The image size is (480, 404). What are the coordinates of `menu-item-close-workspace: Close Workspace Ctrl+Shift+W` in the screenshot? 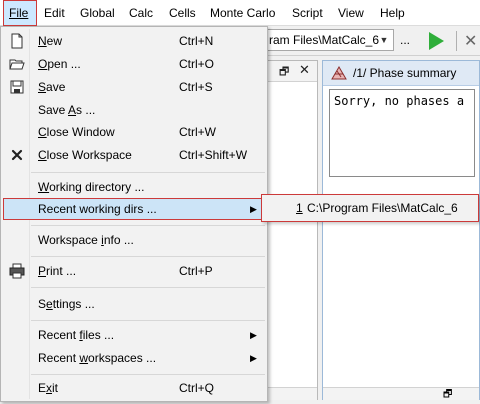 It's located at (134, 155).